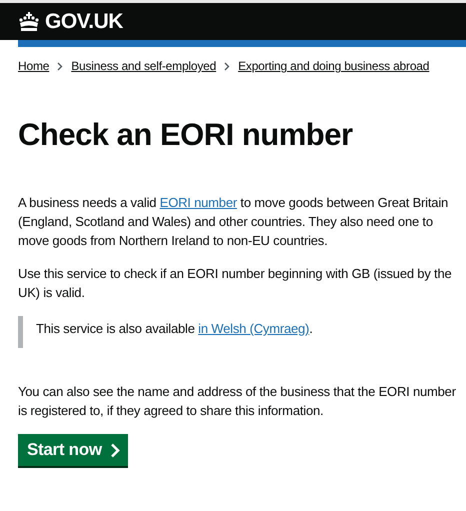 The width and height of the screenshot is (466, 511). What do you see at coordinates (334, 66) in the screenshot?
I see `breadcrumb-link: Exporting and doing business abroad` at bounding box center [334, 66].